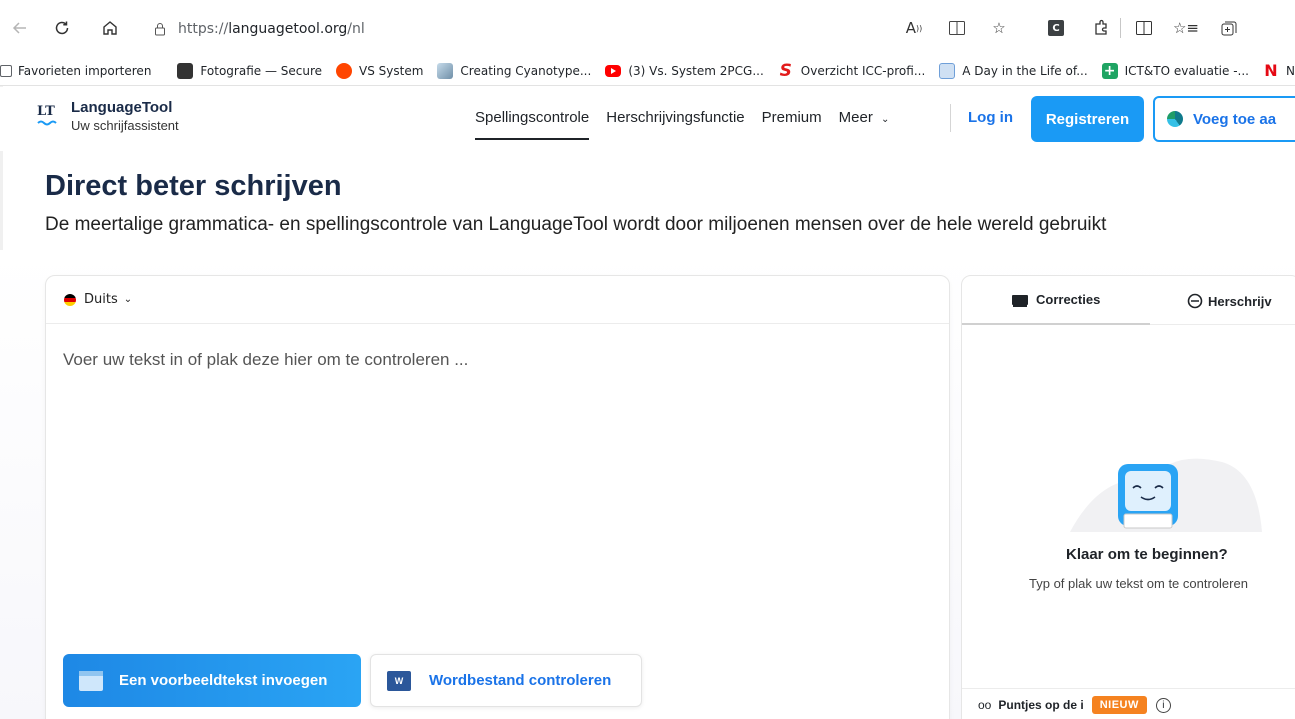 This screenshot has height=719, width=1295. What do you see at coordinates (391, 70) in the screenshot?
I see `bookmark-label: VS System` at bounding box center [391, 70].